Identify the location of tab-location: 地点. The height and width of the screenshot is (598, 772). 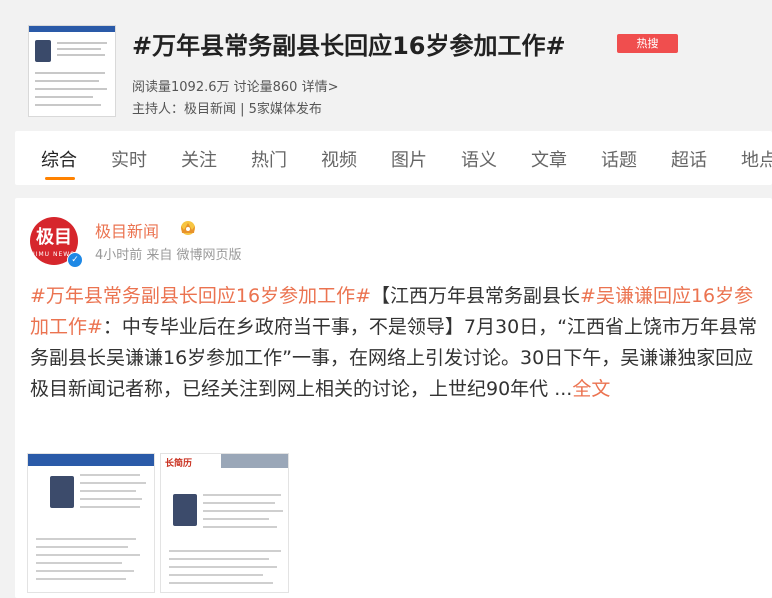
(756, 159).